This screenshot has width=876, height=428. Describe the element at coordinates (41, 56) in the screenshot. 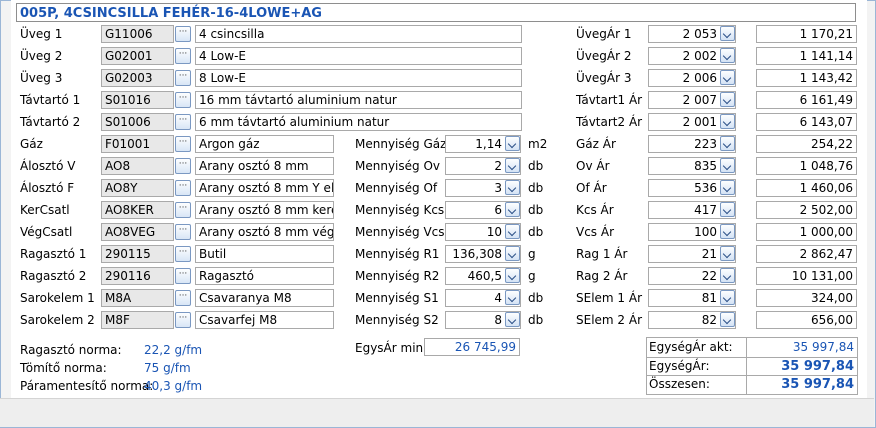

I see `component-label: Üveg 2` at that location.